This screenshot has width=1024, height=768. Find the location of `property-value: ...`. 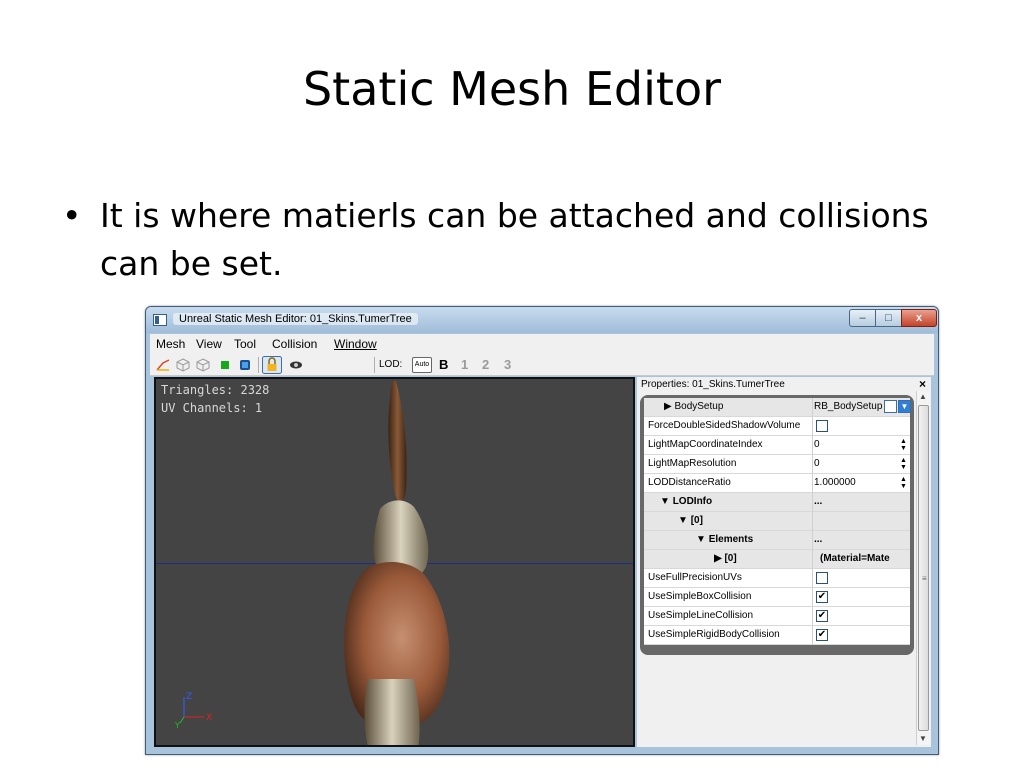

property-value: ... is located at coordinates (818, 501).